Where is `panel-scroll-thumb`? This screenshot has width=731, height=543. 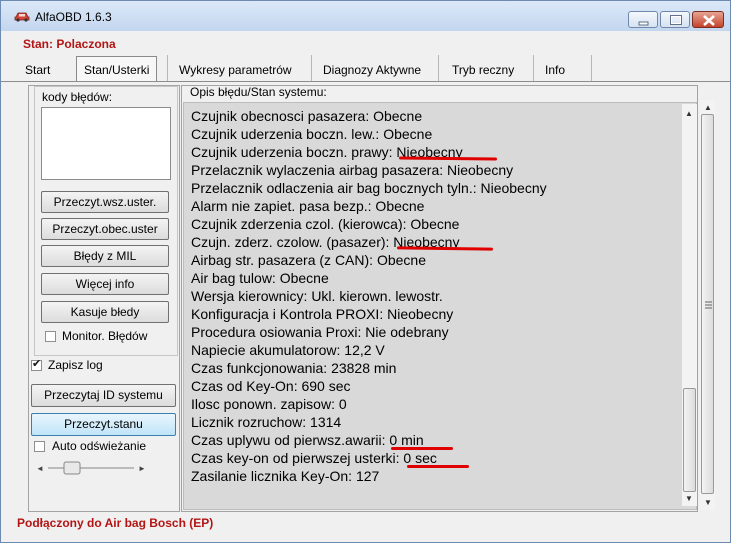
panel-scroll-thumb is located at coordinates (707, 304).